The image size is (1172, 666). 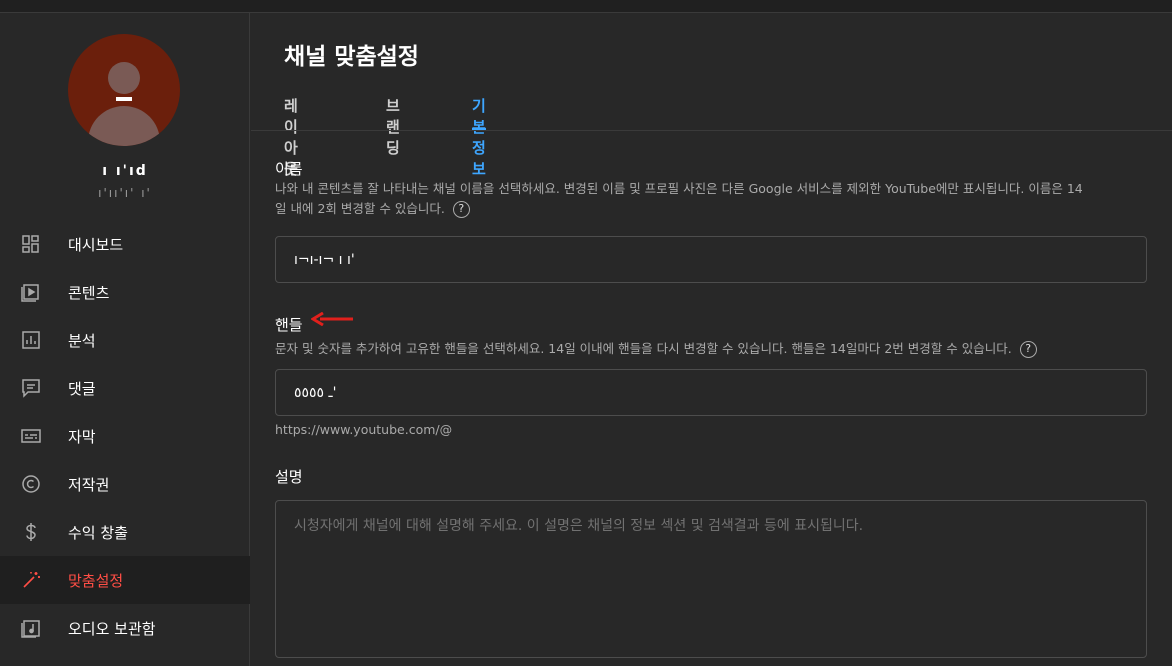 What do you see at coordinates (125, 292) in the screenshot?
I see `sidebar-item-content: 콘텐츠` at bounding box center [125, 292].